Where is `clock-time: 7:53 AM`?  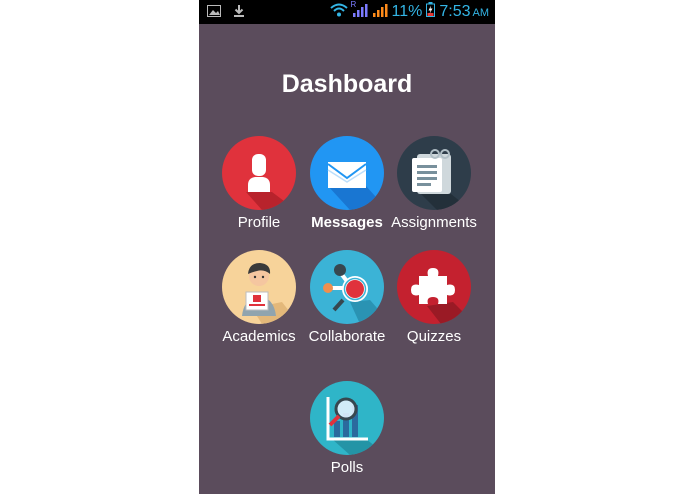 clock-time: 7:53 AM is located at coordinates (464, 12).